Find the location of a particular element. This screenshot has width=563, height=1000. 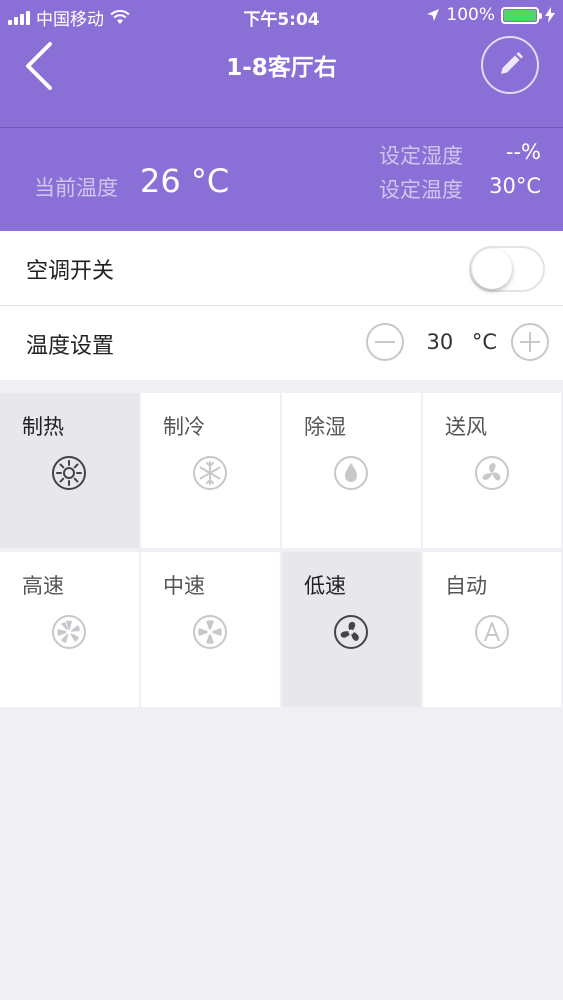

temp-setting-row: 温度设置 30 °C is located at coordinates (281, 343).